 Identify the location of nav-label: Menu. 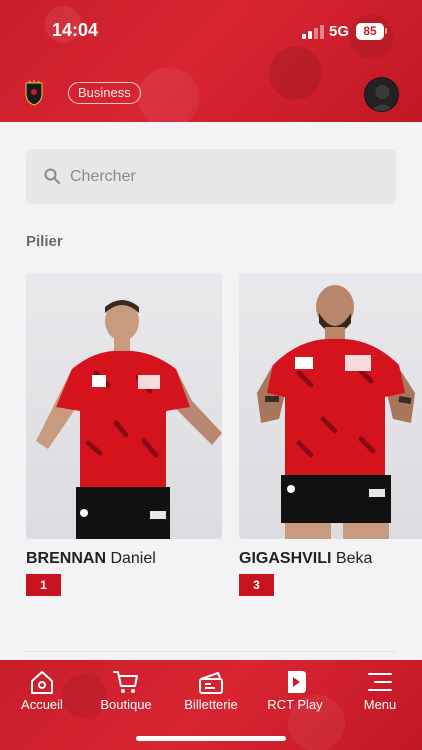
(380, 704).